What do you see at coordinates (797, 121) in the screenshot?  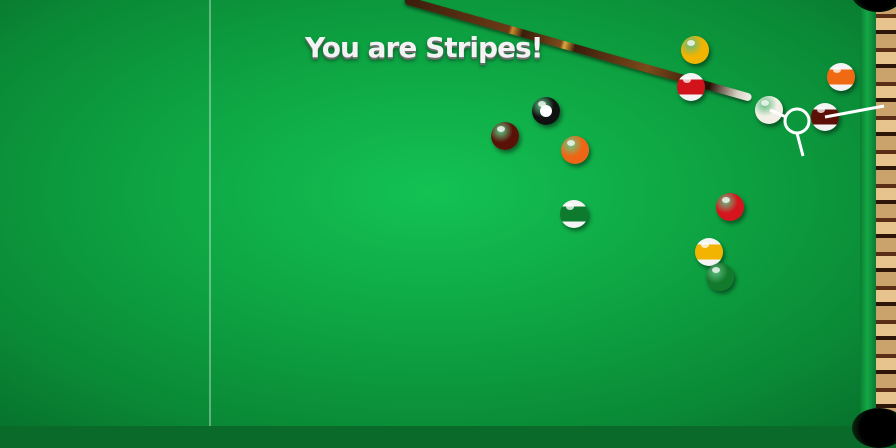 I see `ghost-ball-target` at bounding box center [797, 121].